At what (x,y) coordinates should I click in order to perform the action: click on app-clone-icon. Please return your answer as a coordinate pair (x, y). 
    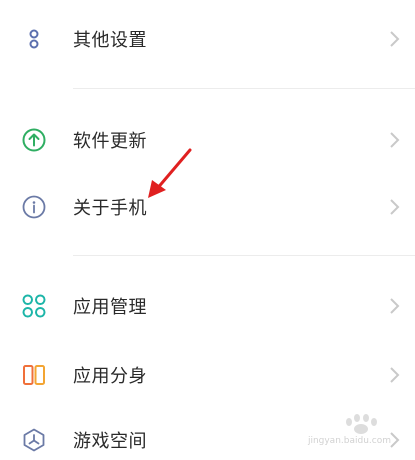
    Looking at the image, I should click on (34, 375).